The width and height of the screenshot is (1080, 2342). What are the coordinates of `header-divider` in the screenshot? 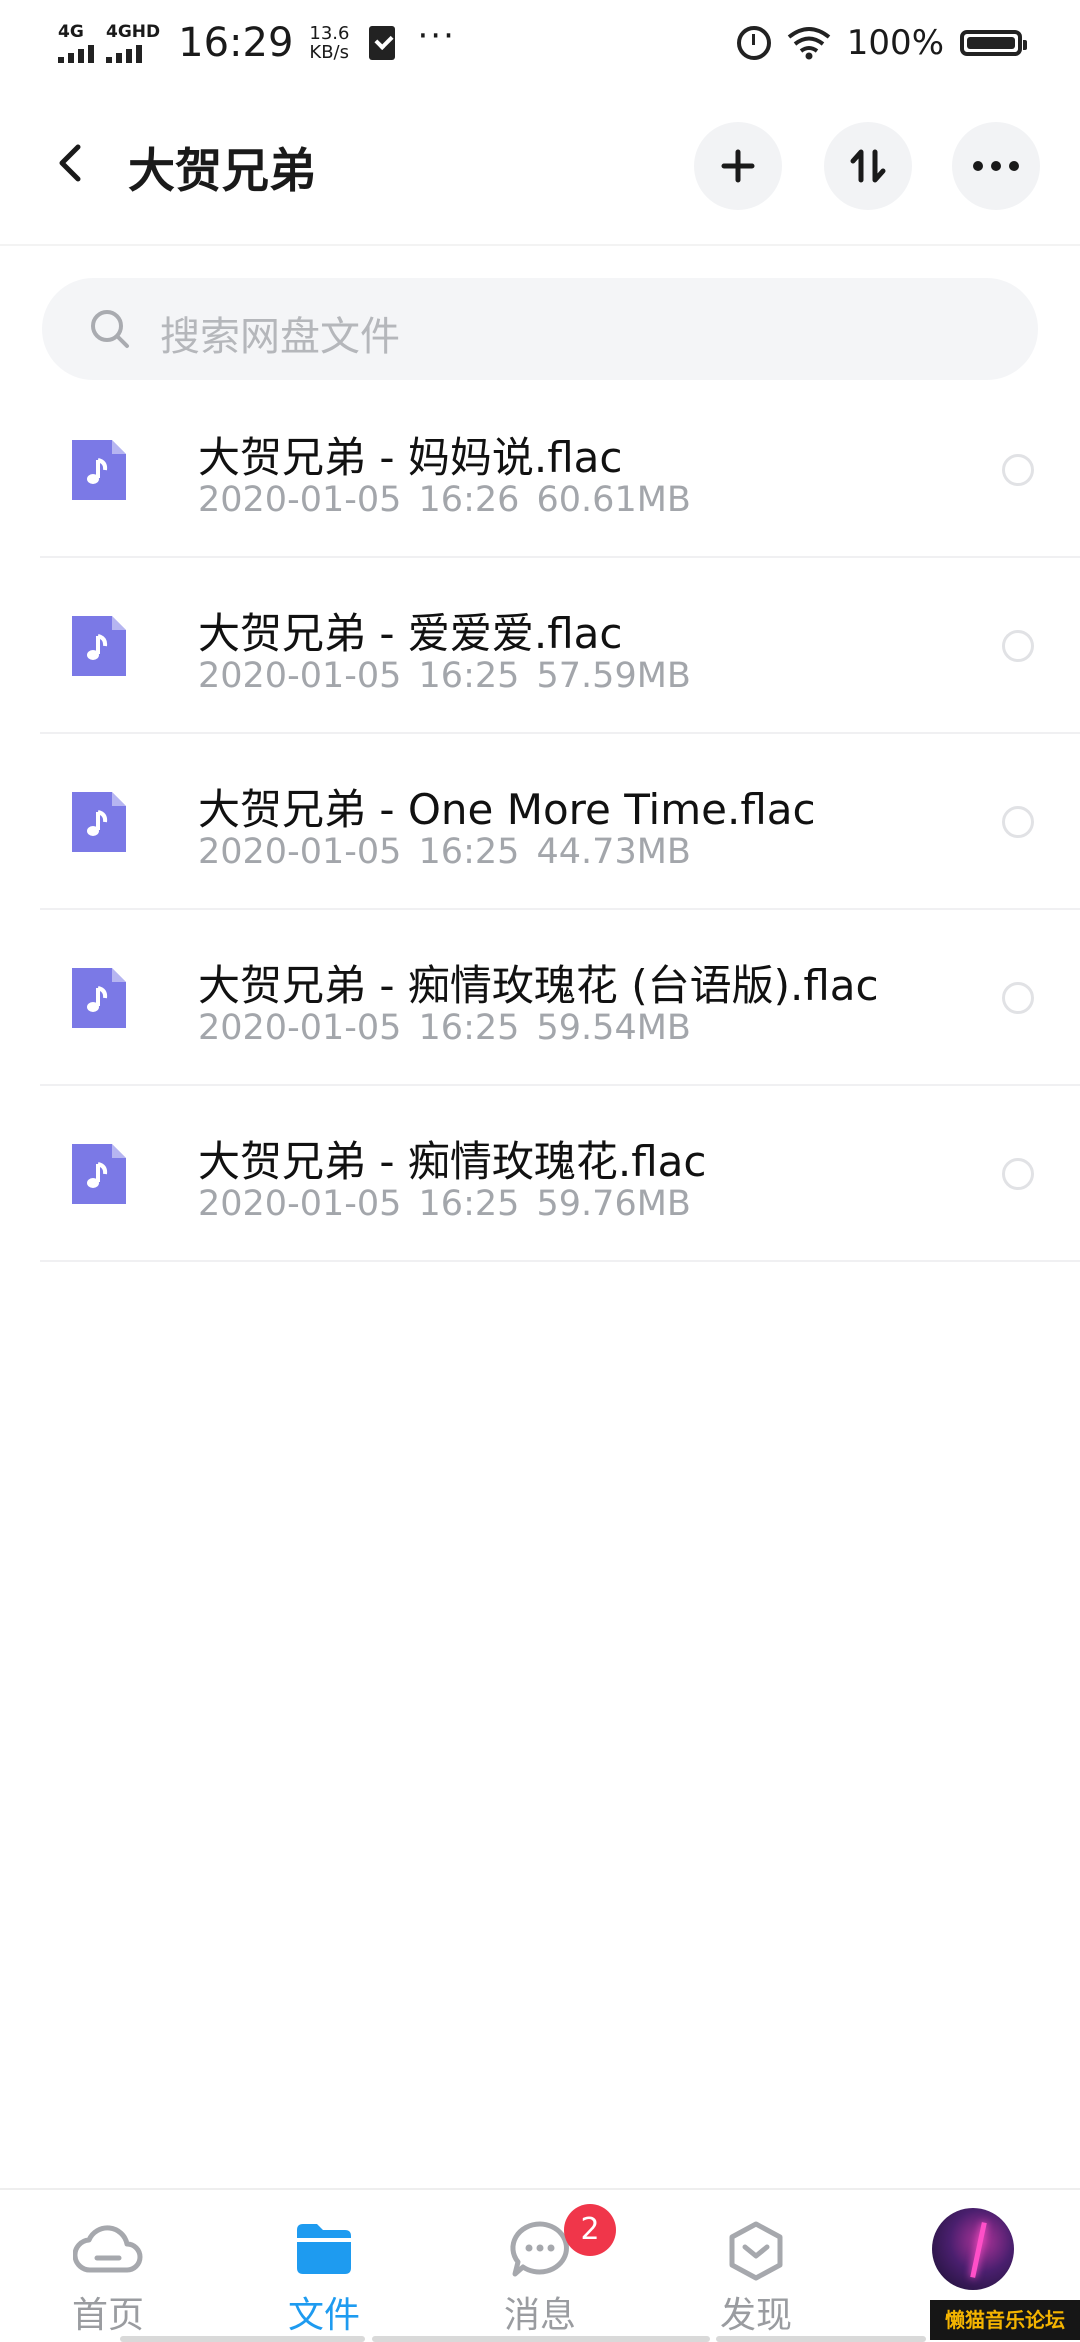 It's located at (540, 245).